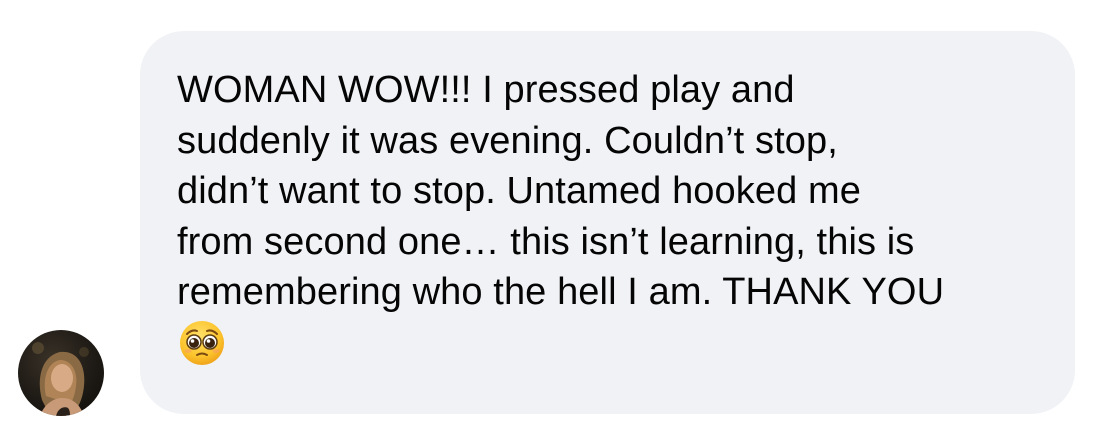 The image size is (1115, 438). I want to click on pleading-face-emoji-icon, so click(202, 343).